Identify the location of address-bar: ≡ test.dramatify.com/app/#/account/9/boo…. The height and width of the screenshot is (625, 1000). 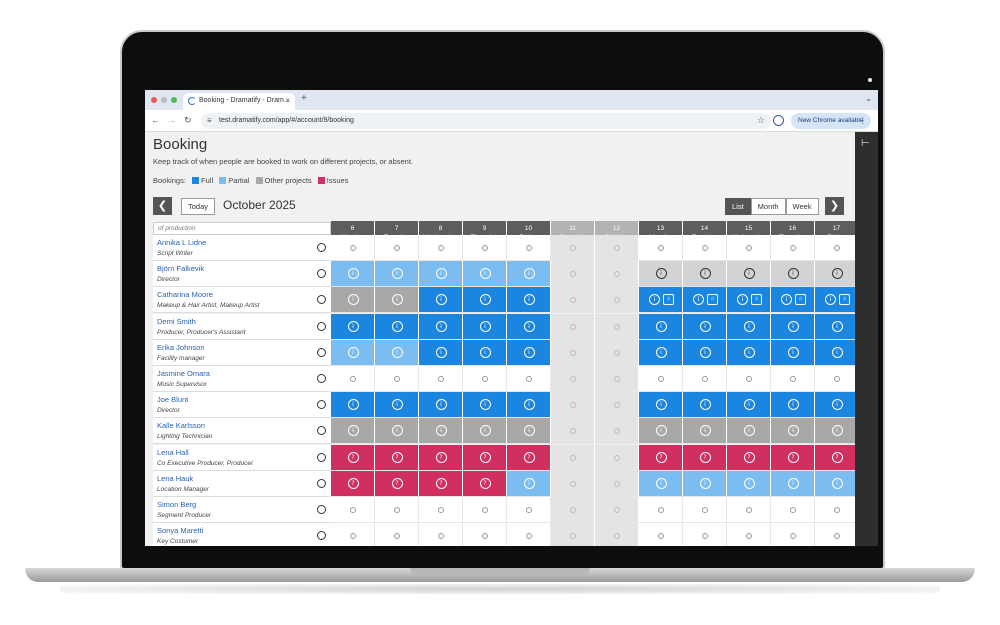
(486, 121).